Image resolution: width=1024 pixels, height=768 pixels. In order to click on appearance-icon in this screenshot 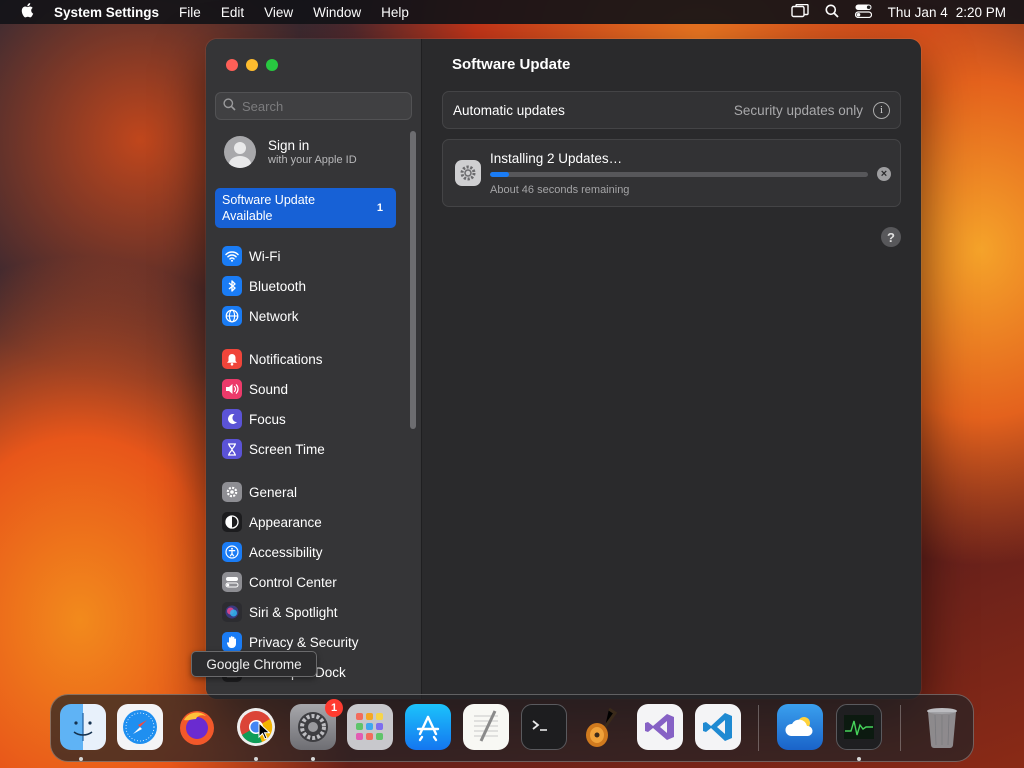, I will do `click(232, 522)`.